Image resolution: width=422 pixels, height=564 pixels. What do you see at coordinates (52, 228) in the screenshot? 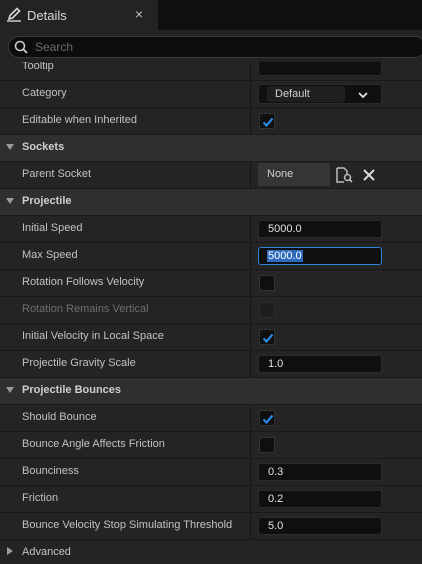
I see `initial-speed-label: Initial Speed` at bounding box center [52, 228].